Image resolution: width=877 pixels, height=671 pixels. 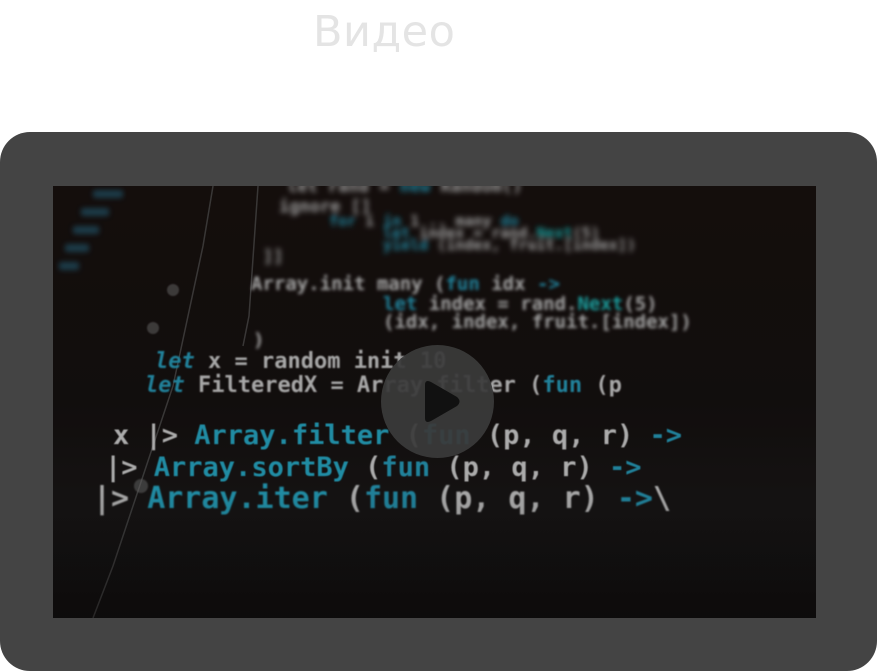 What do you see at coordinates (442, 401) in the screenshot?
I see `play-icon` at bounding box center [442, 401].